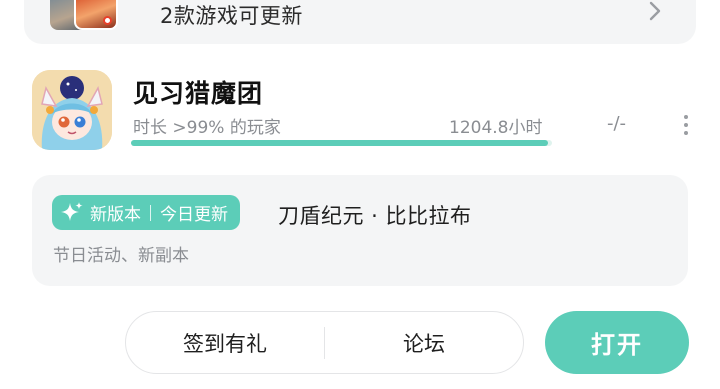 This screenshot has height=389, width=720. I want to click on action-button-group: 签到有礼 论坛, so click(324, 342).